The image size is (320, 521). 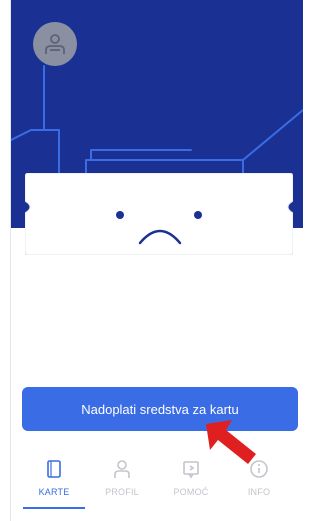 What do you see at coordinates (54, 508) in the screenshot?
I see `active-tab-indicator` at bounding box center [54, 508].